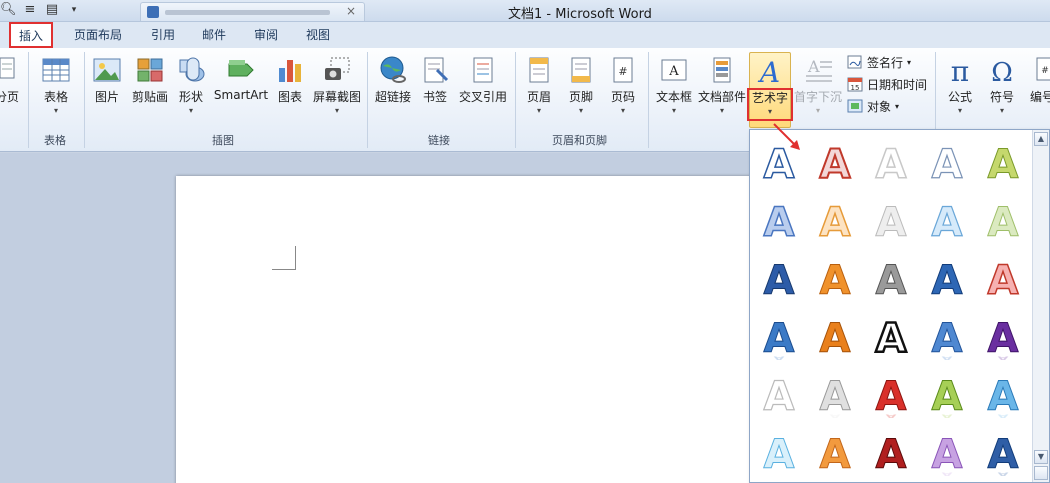 The width and height of the screenshot is (1050, 483). I want to click on date-time-button: 15 日期和时间, so click(887, 84).